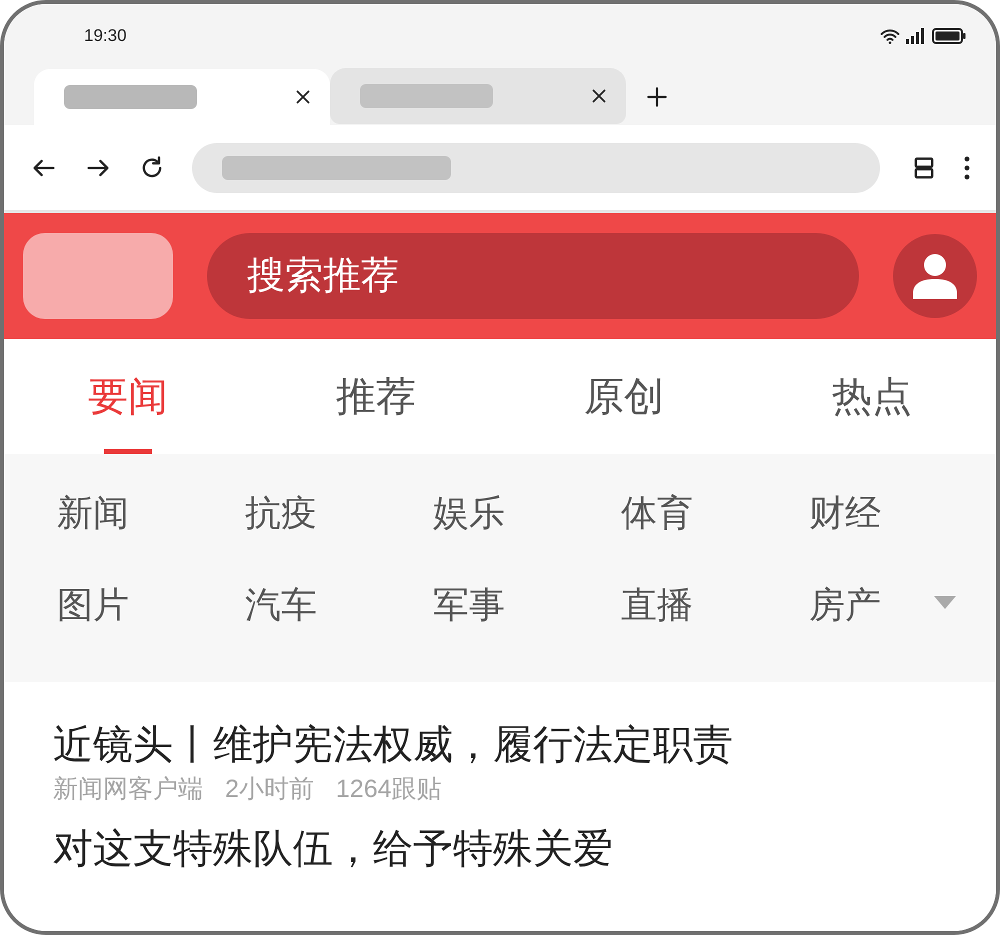 The height and width of the screenshot is (935, 1000). Describe the element at coordinates (872, 396) in the screenshot. I see `channel-tab: 热点` at that location.